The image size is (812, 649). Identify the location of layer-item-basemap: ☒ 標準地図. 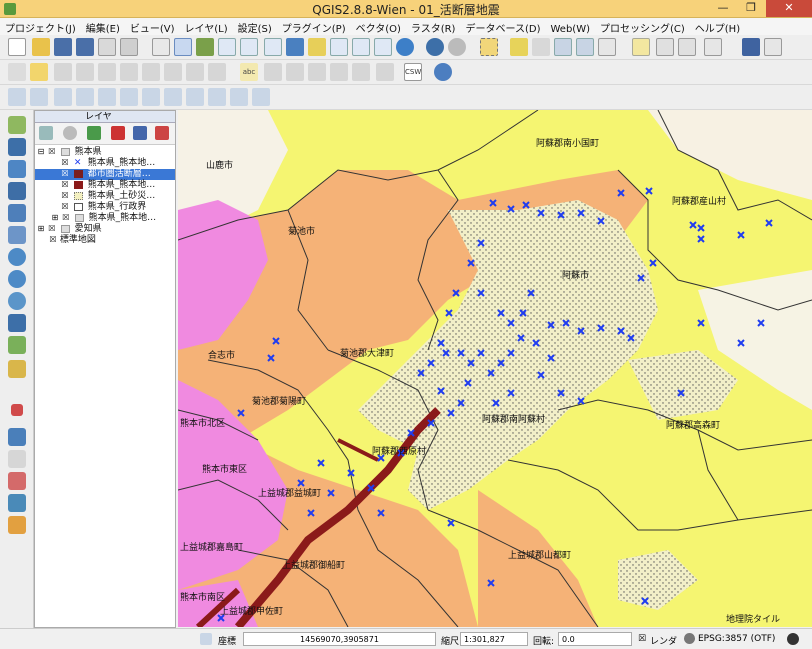
(105, 240).